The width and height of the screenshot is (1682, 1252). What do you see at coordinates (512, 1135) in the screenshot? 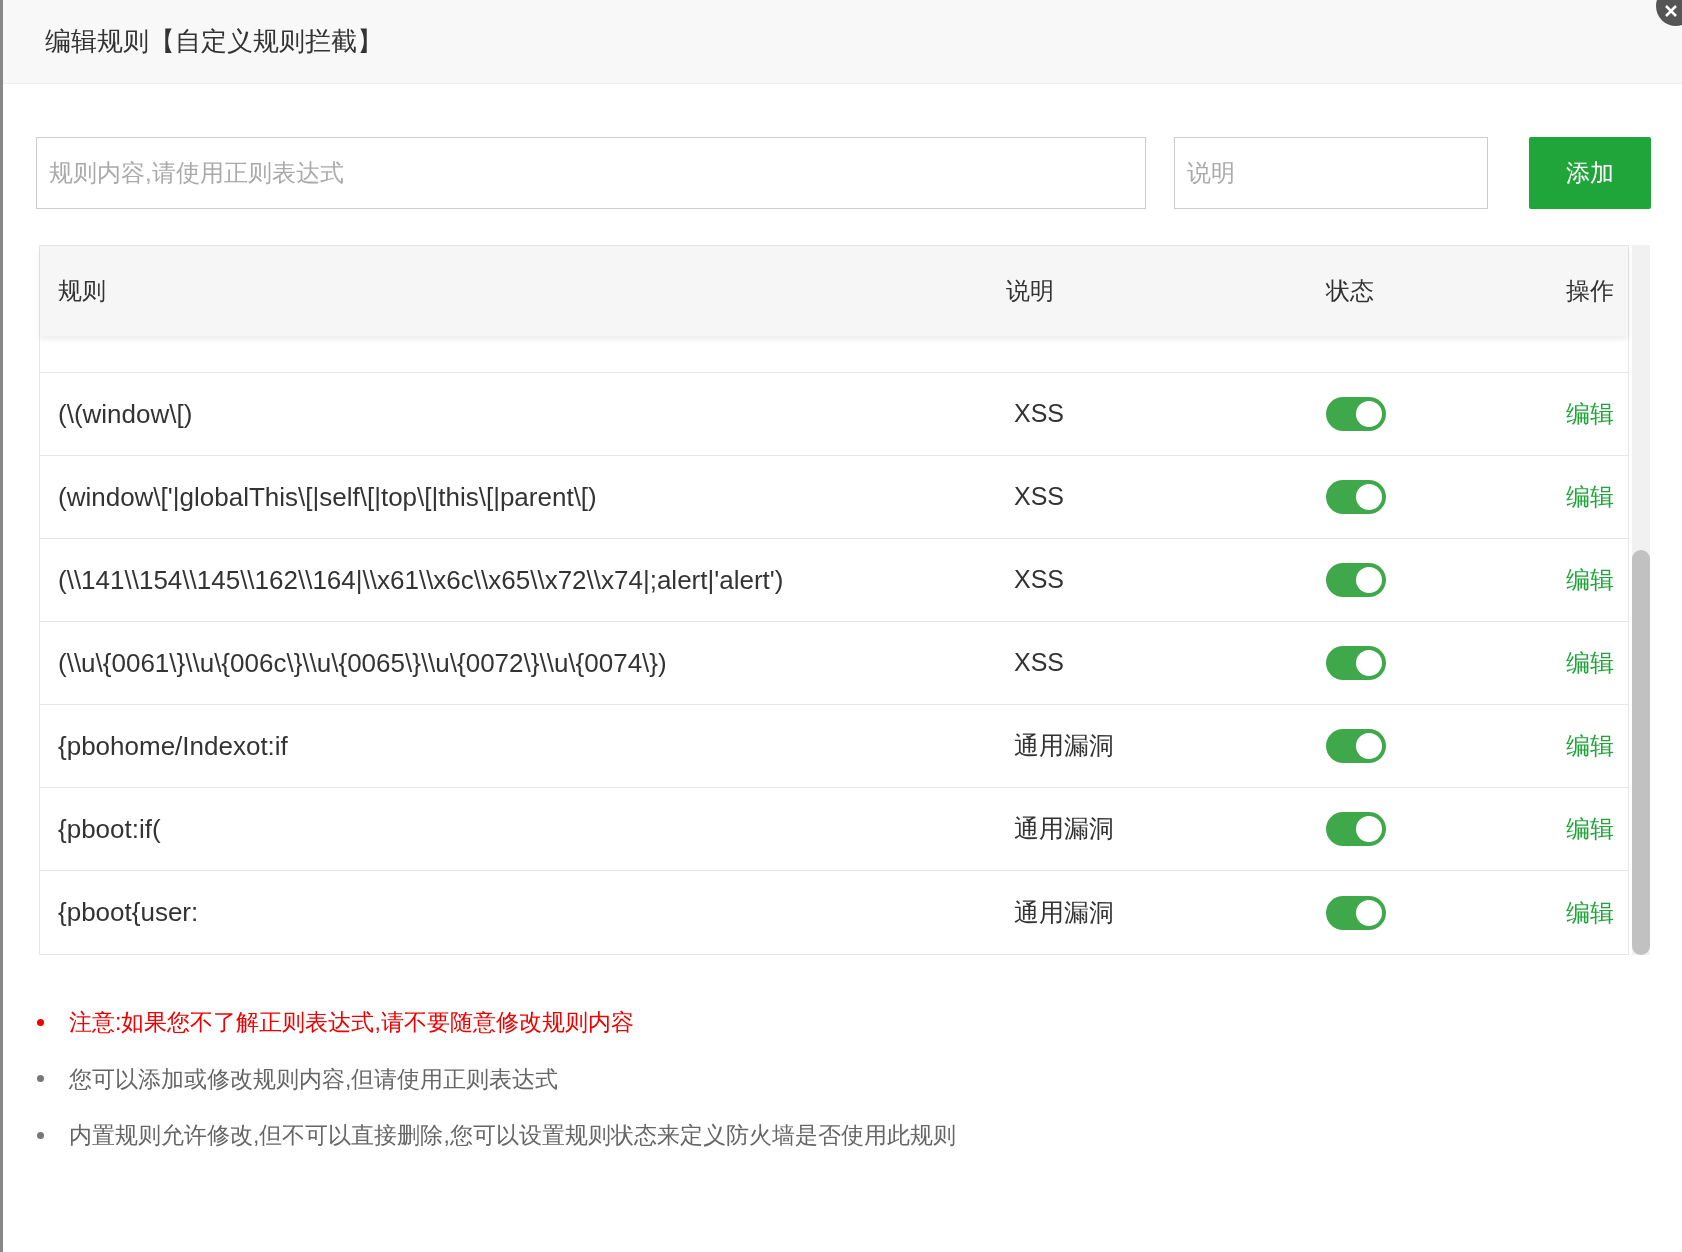
I see `note-text: 内置规则允许修改,但不可以直接删除,您可以设置规则状态来定义防火墙是否使用此规则` at bounding box center [512, 1135].